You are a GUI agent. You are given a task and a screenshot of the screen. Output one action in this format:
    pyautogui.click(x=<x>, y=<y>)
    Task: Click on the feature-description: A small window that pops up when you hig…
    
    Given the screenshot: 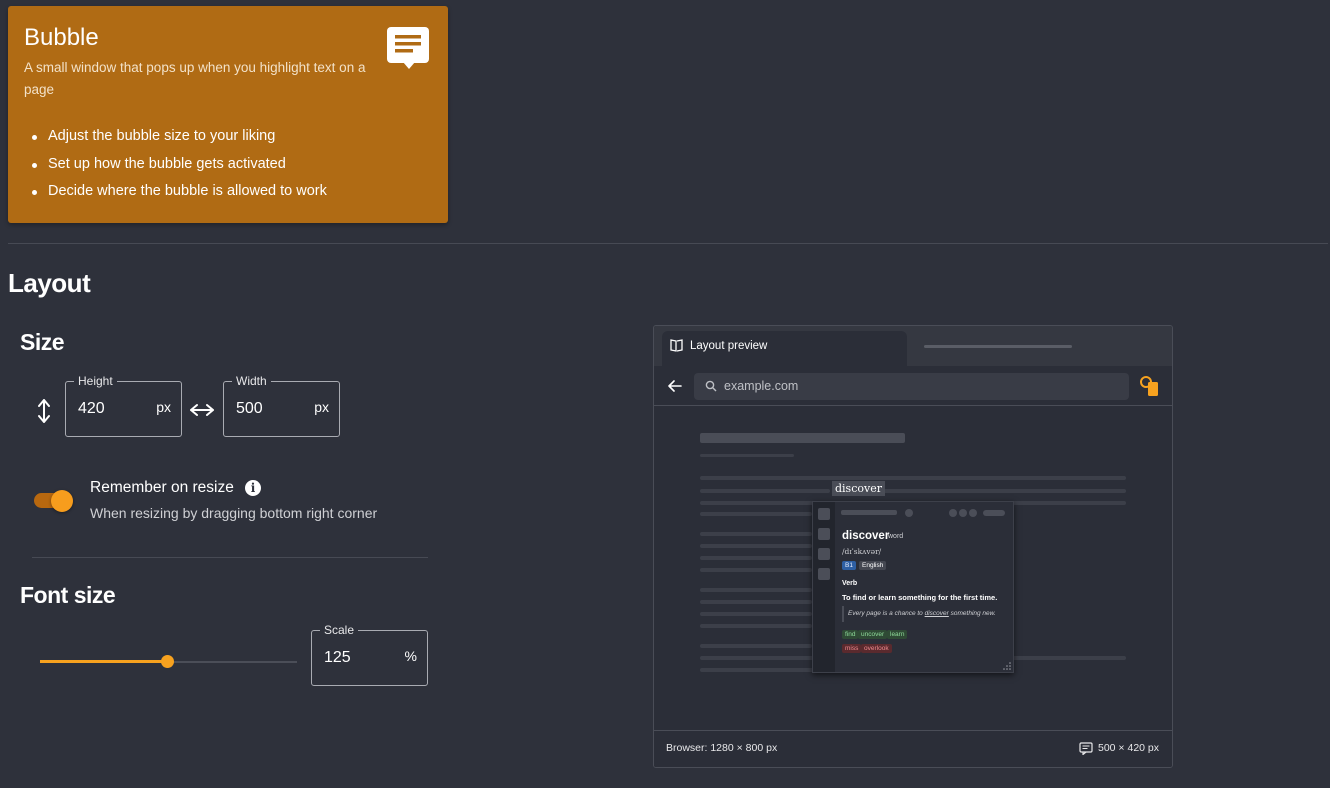 What is the action you would take?
    pyautogui.click(x=195, y=78)
    